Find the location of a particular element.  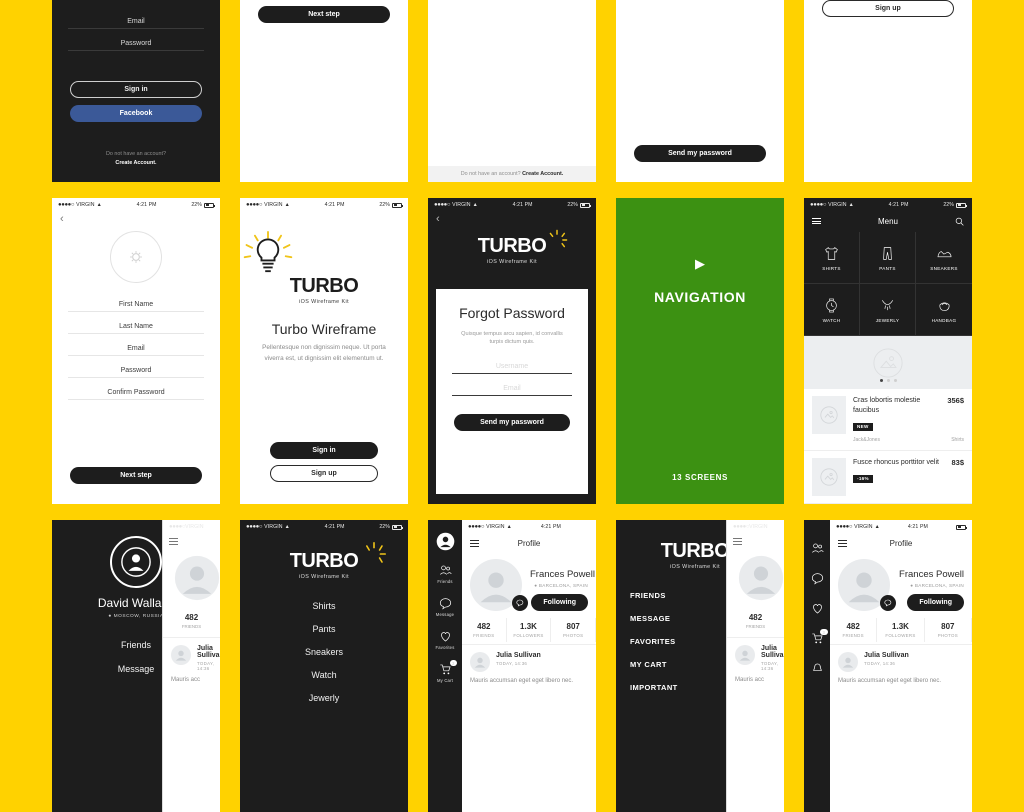

category-sneakers: SNEAKERS is located at coordinates (944, 258).